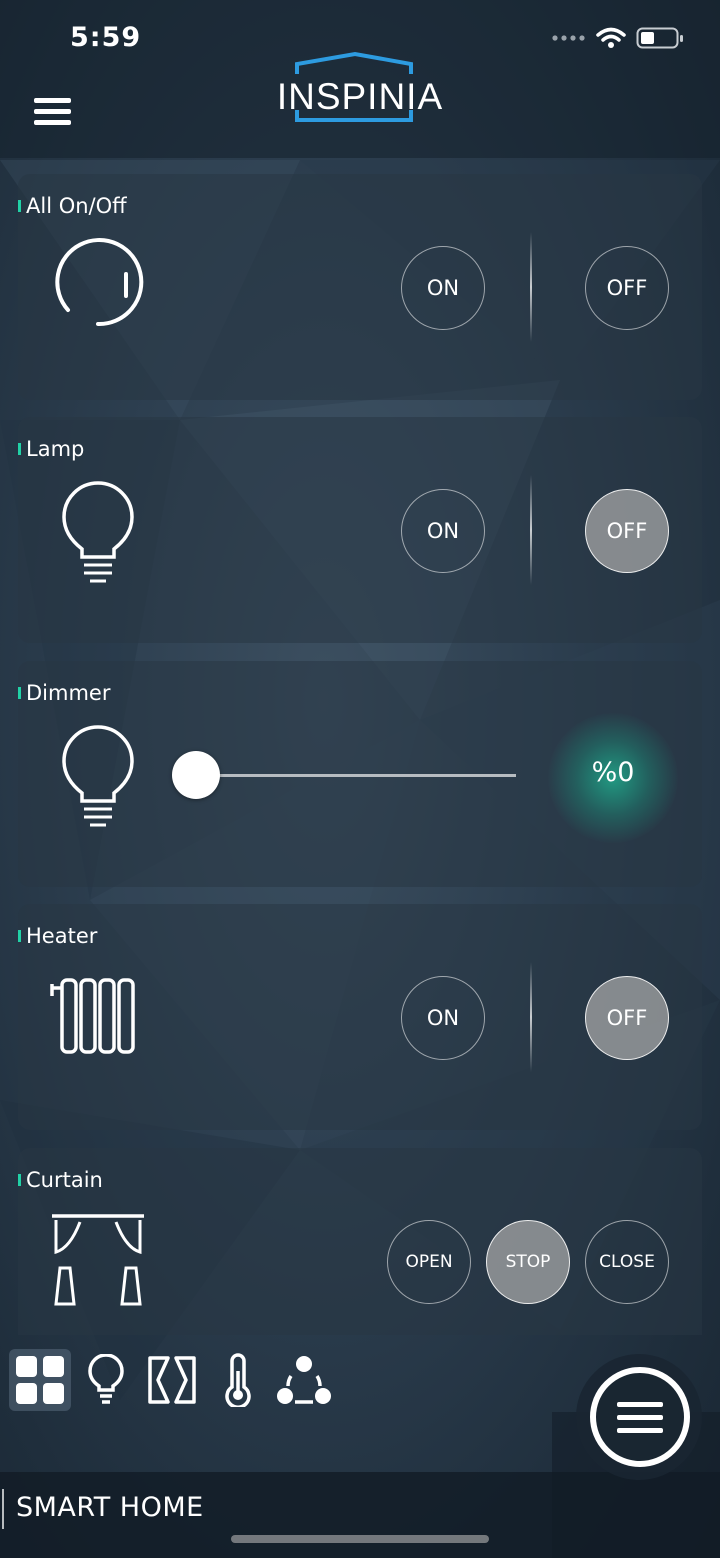 This screenshot has width=720, height=1558. I want to click on power-icon, so click(98, 289).